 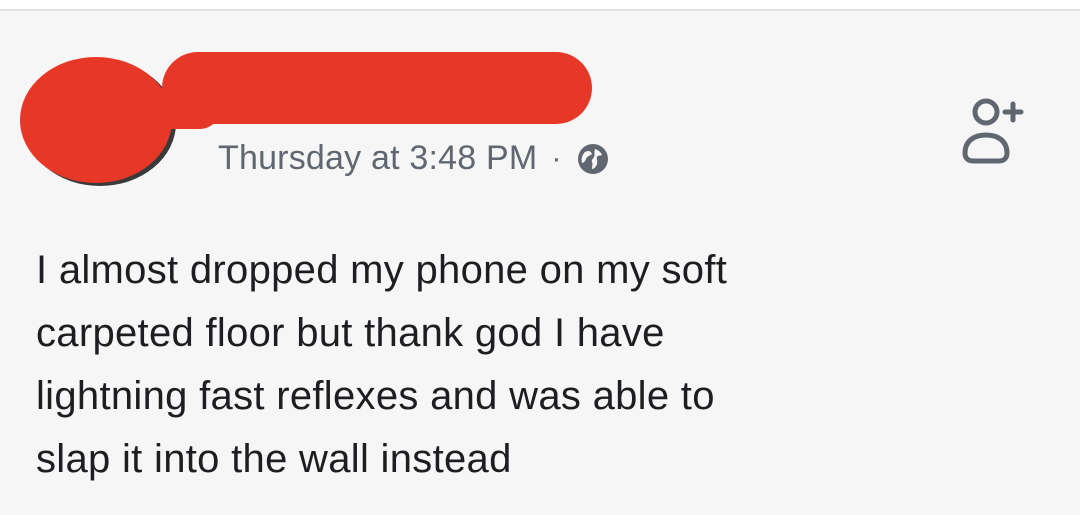 I want to click on author-name-redacted, so click(x=377, y=88).